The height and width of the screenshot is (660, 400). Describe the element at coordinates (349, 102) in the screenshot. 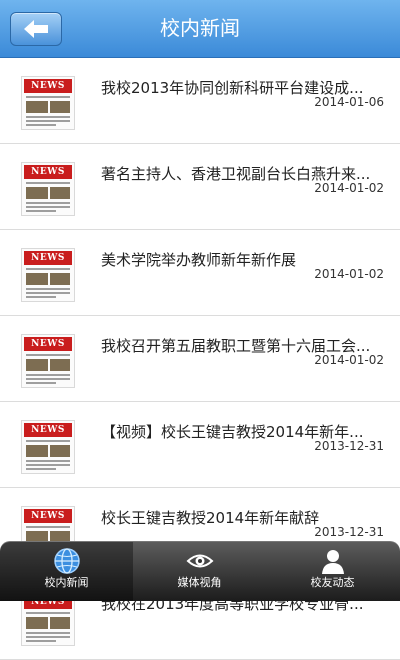

I see `news-date: 2014-01-06` at that location.